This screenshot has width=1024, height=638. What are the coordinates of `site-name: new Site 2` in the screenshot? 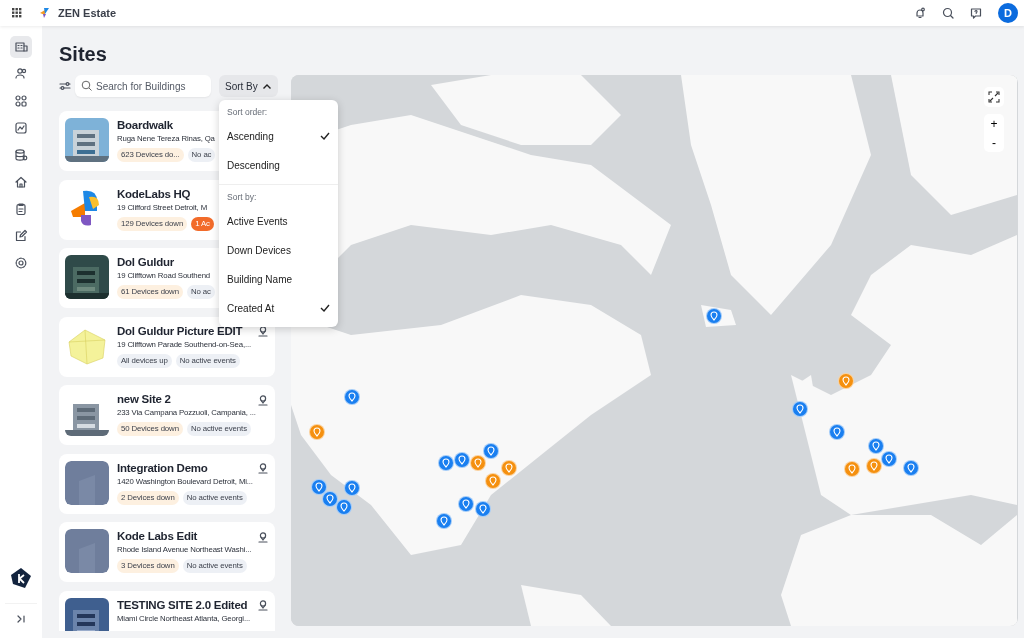 It's located at (144, 399).